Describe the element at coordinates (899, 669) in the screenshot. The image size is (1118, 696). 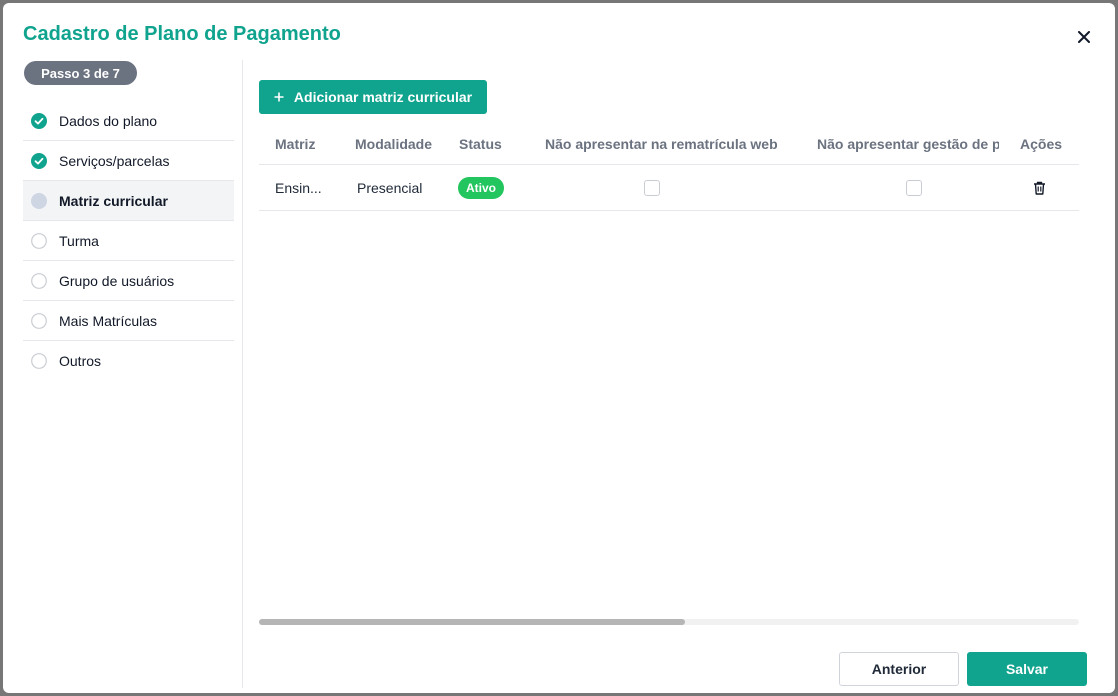
I see `previous-button: Anterior` at that location.